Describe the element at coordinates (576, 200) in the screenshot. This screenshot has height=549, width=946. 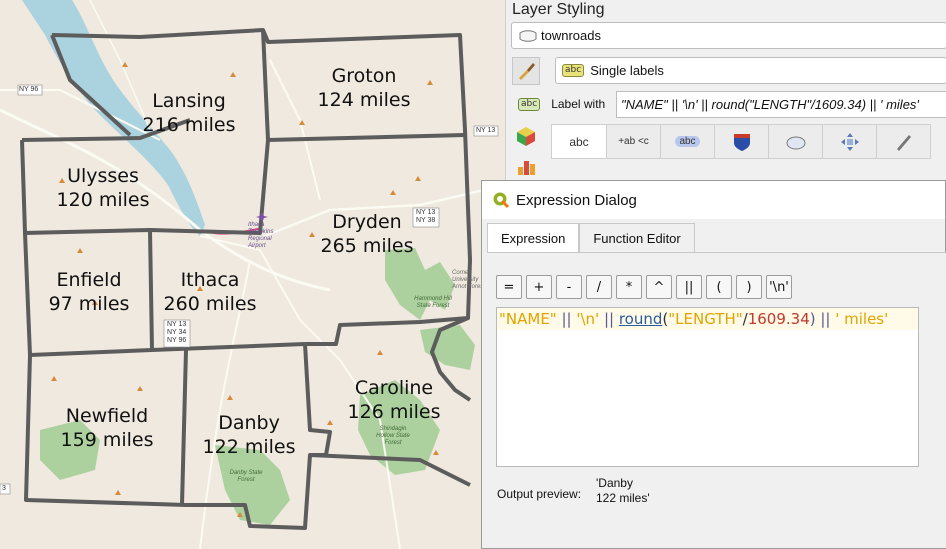
I see `dialog-title: Expression Dialog` at that location.